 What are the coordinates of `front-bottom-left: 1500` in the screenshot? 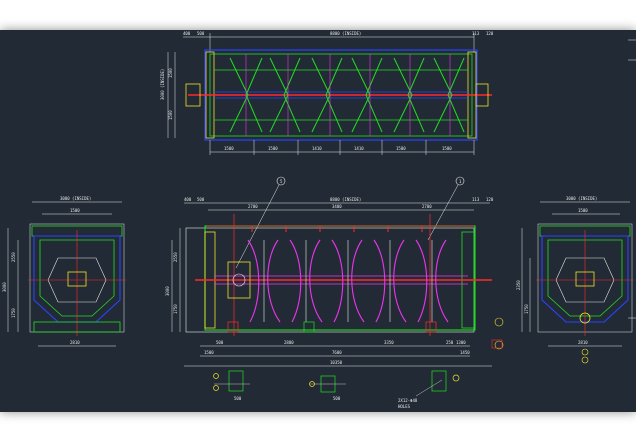 It's located at (209, 352).